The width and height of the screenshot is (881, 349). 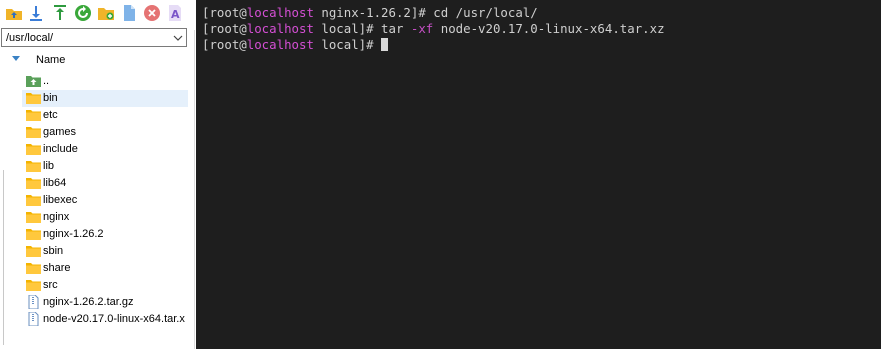 What do you see at coordinates (385, 44) in the screenshot?
I see `terminal-cursor` at bounding box center [385, 44].